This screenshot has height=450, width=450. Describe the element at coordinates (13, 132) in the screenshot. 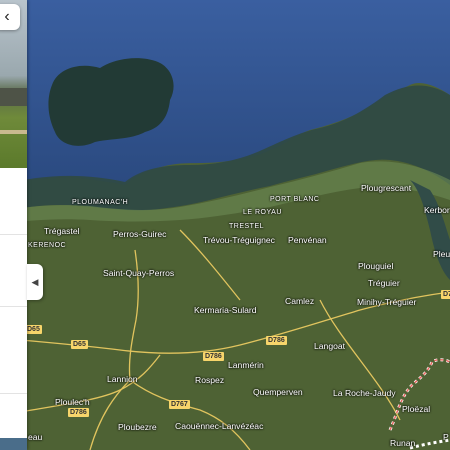

I see `path-image` at that location.